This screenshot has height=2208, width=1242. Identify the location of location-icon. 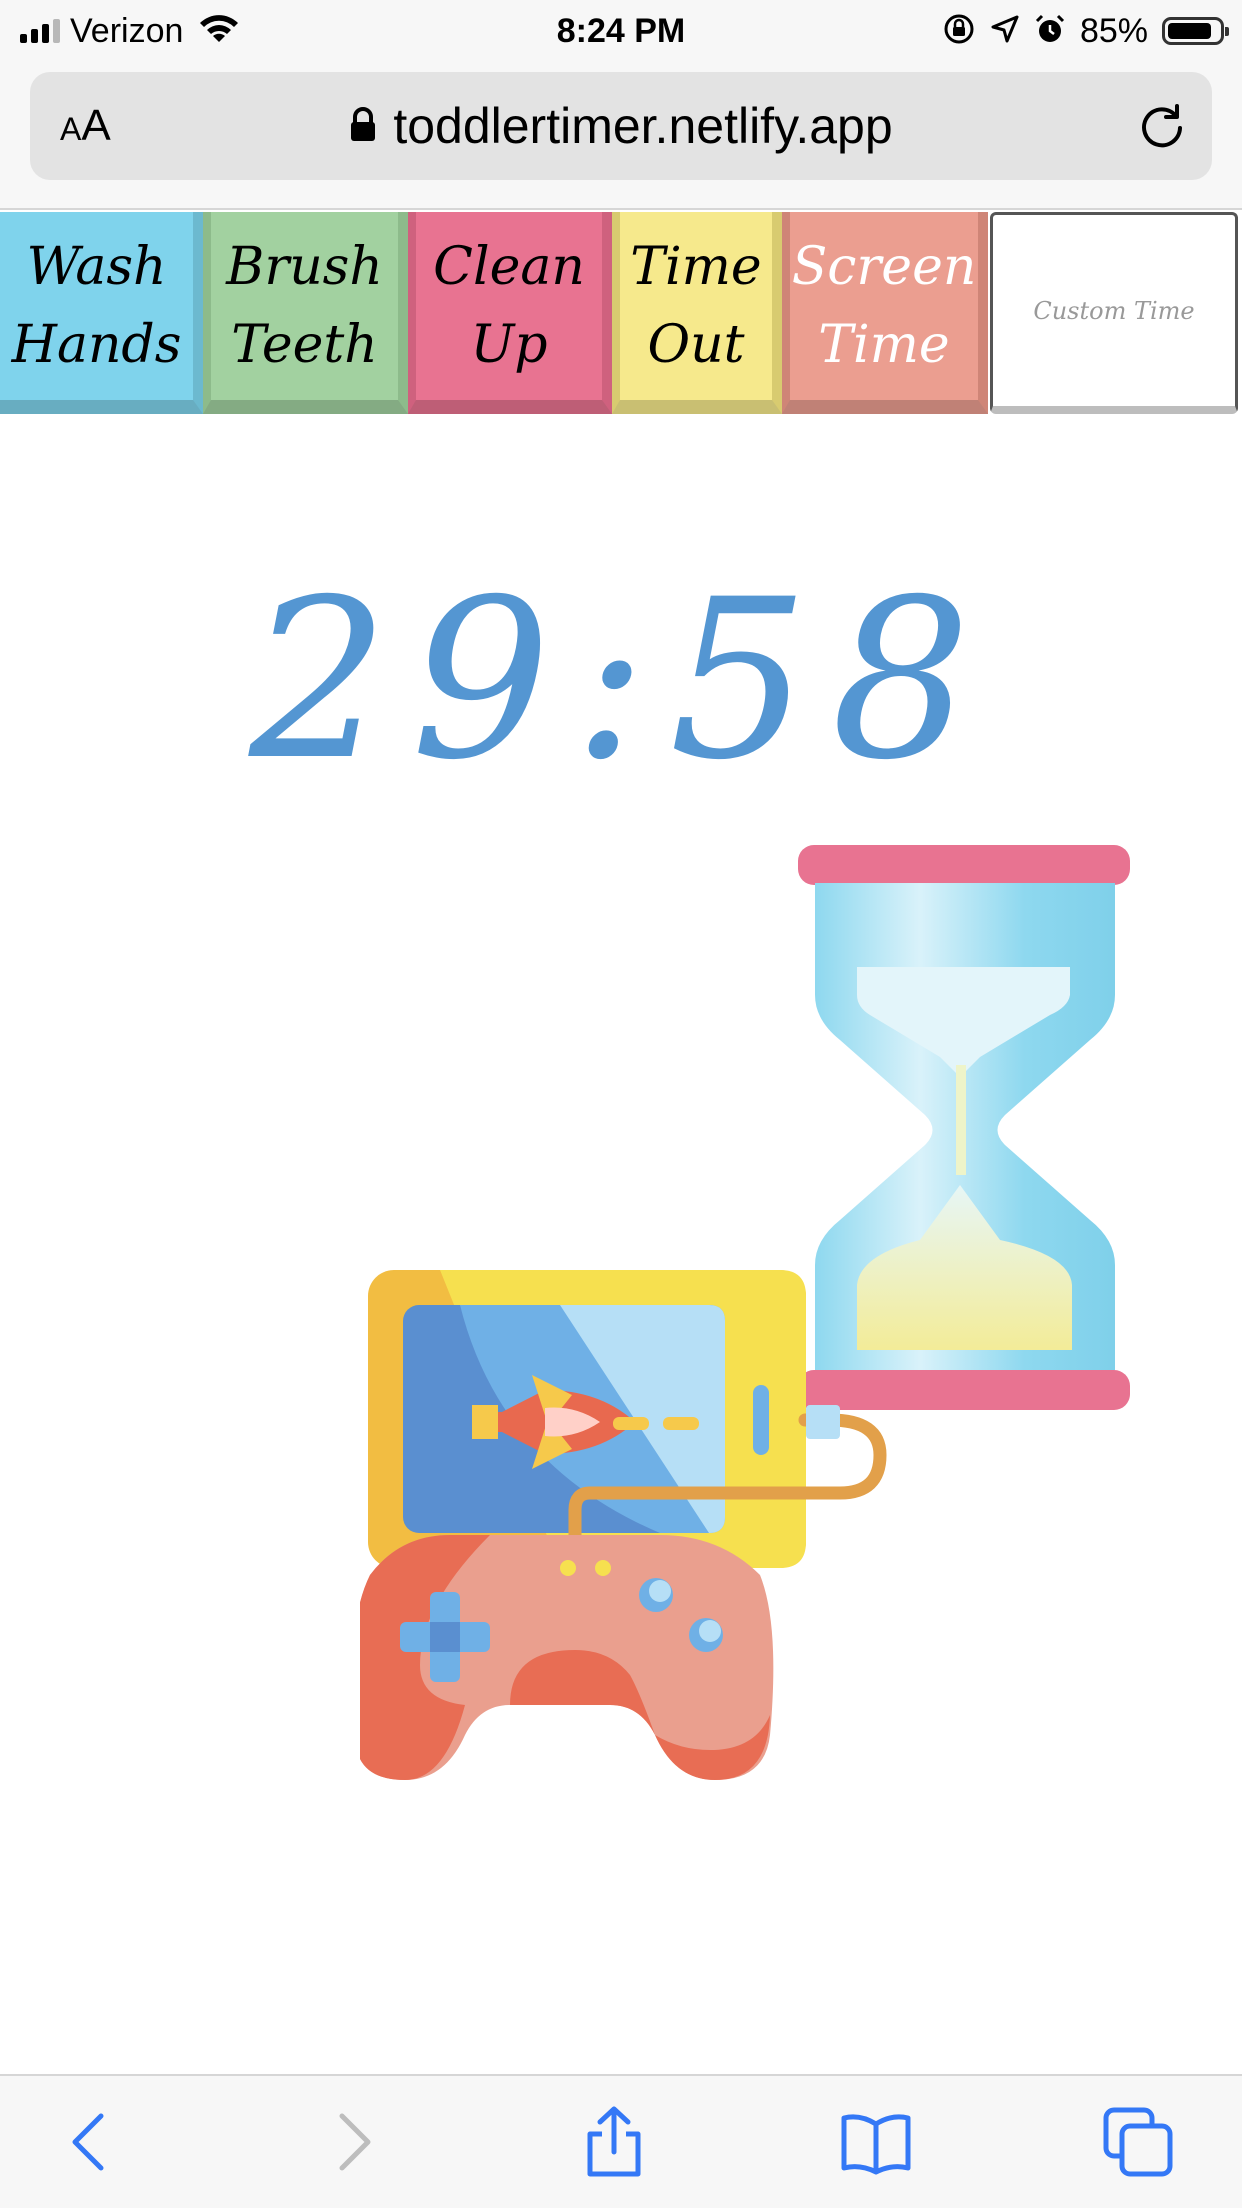
(1005, 31).